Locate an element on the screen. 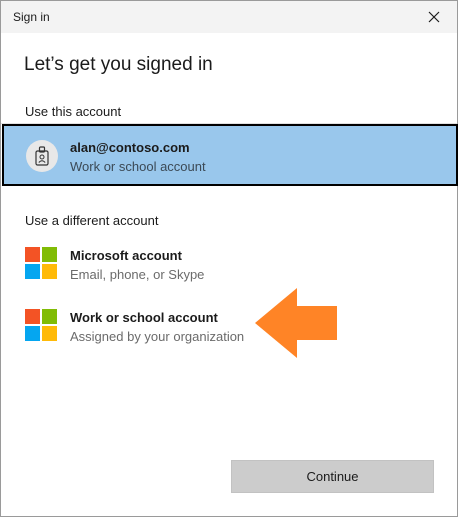  option-name: Microsoft account is located at coordinates (126, 255).